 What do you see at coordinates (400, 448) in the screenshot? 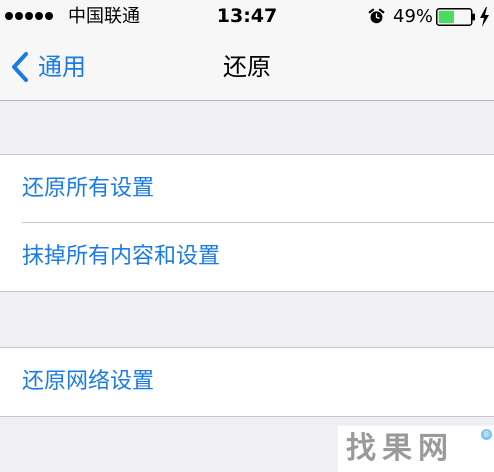
I see `watermark-text: 找果网` at bounding box center [400, 448].